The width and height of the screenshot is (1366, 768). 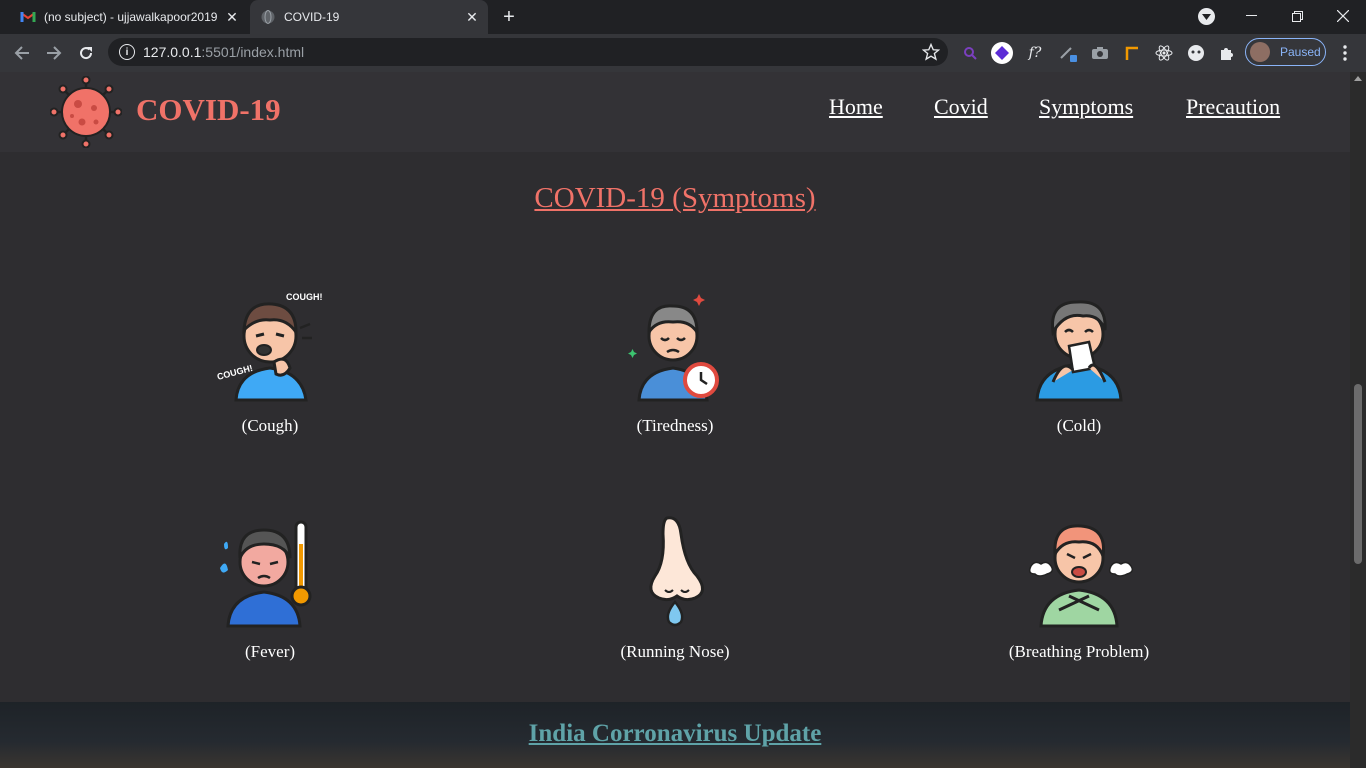 What do you see at coordinates (1079, 351) in the screenshot?
I see `sneezing-person-icon` at bounding box center [1079, 351].